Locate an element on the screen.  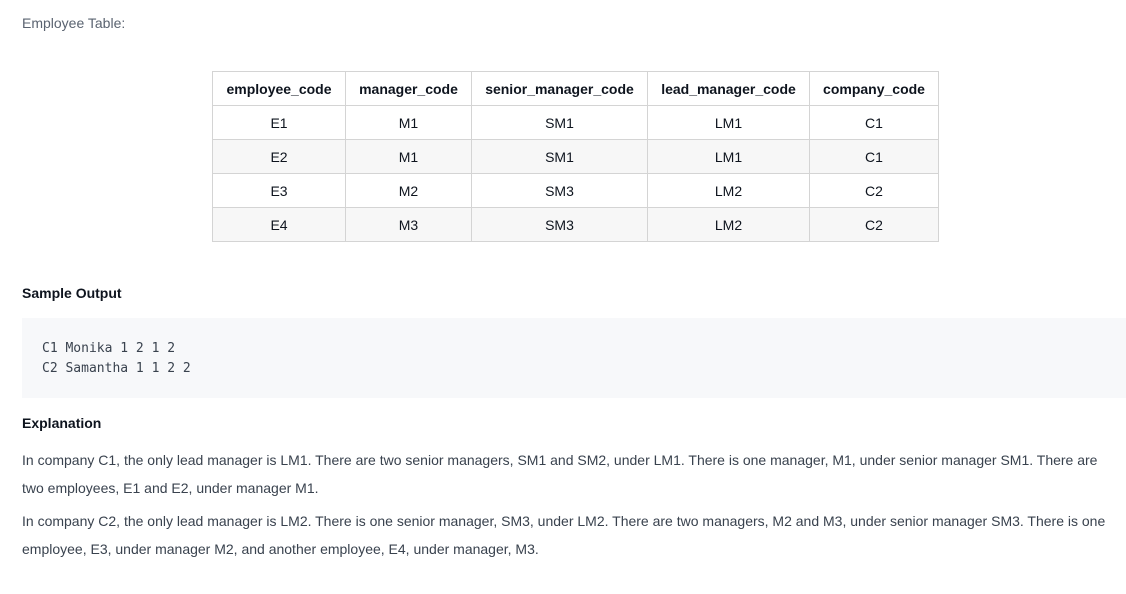
table-row: E3 M2 SM3 LM2 C2 is located at coordinates (575, 190).